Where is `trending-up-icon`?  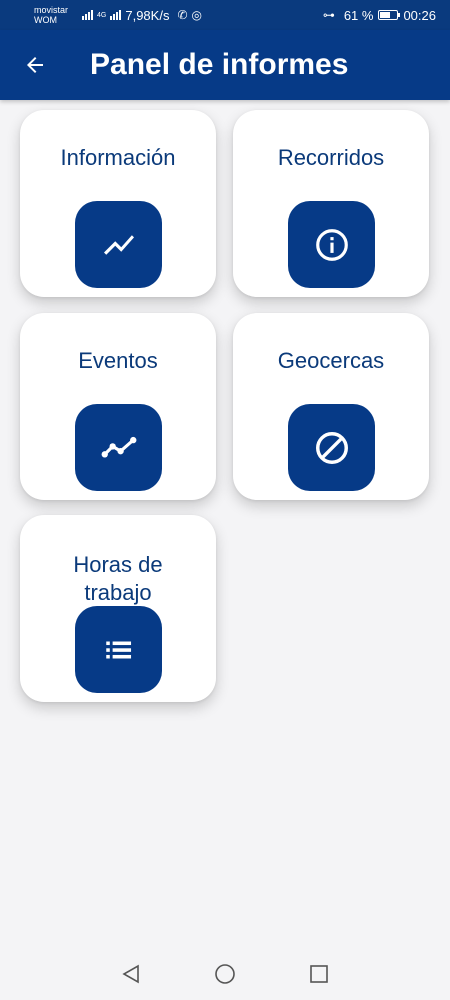
trending-up-icon is located at coordinates (118, 244).